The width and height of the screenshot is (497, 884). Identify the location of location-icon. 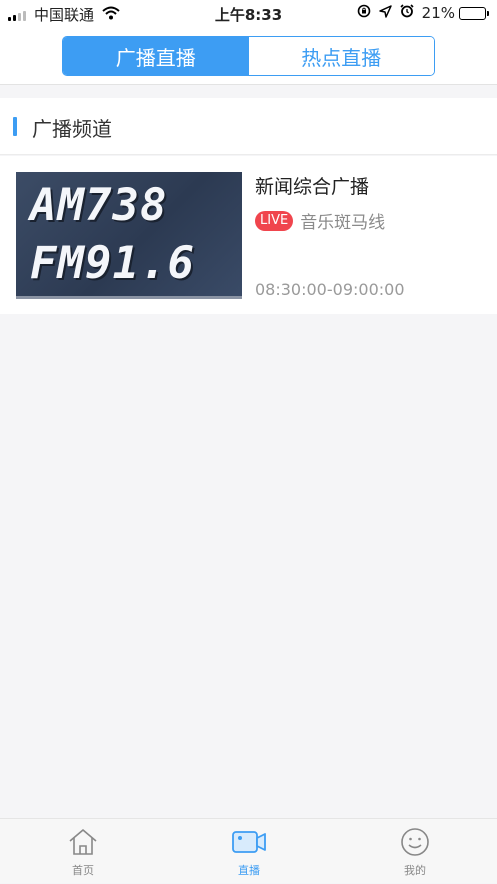
(385, 13).